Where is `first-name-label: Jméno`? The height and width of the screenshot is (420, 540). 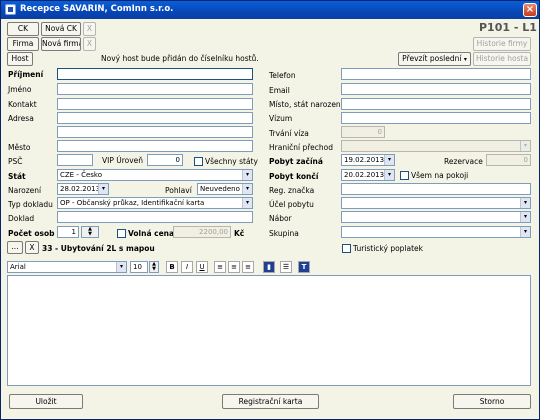
first-name-label: Jméno is located at coordinates (20, 89).